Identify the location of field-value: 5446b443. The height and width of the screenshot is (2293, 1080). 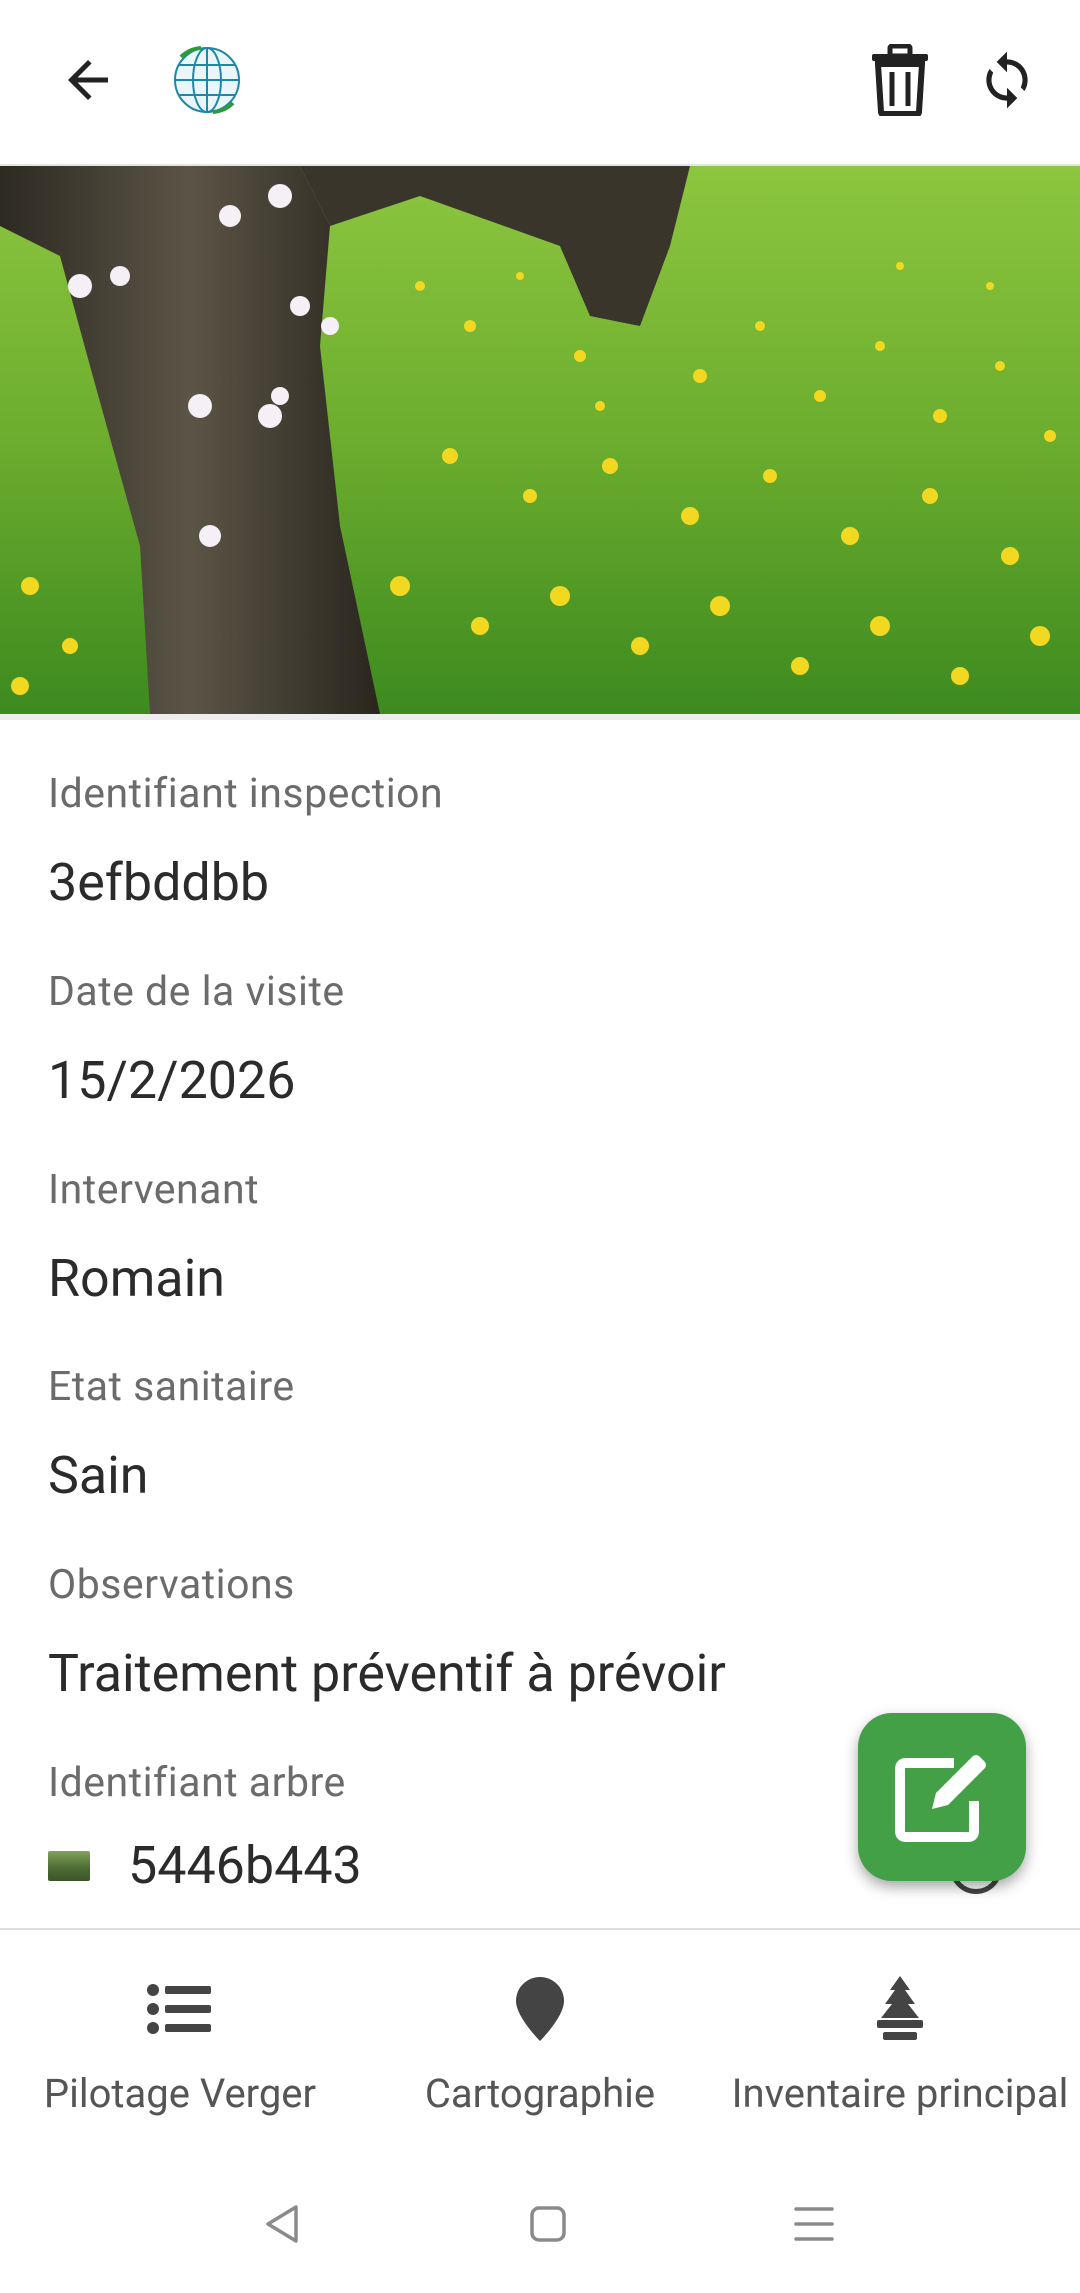
(245, 1865).